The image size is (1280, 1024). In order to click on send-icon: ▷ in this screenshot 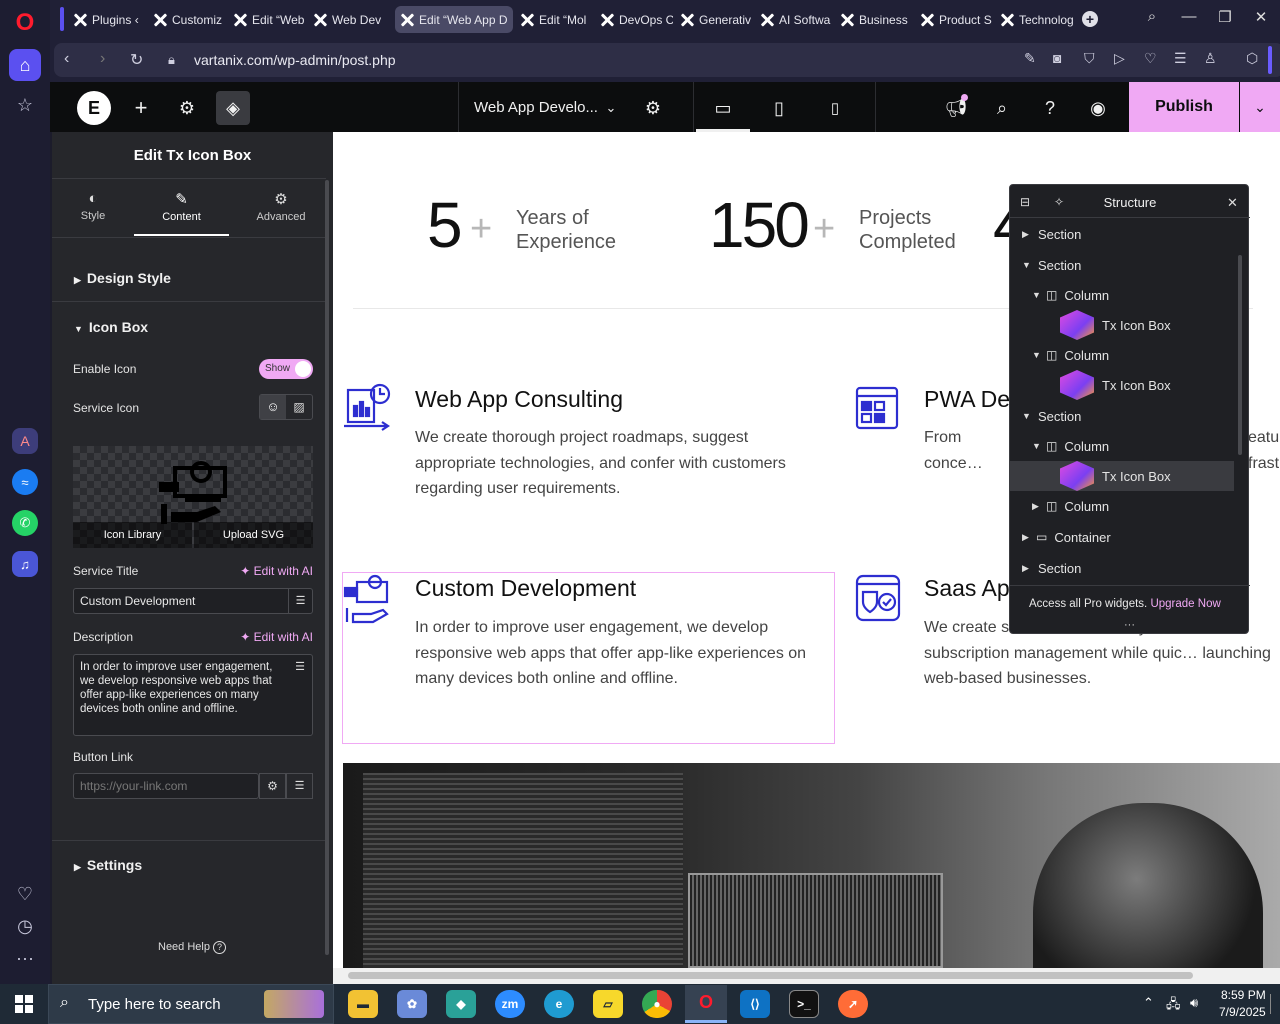, I will do `click(1119, 58)`.